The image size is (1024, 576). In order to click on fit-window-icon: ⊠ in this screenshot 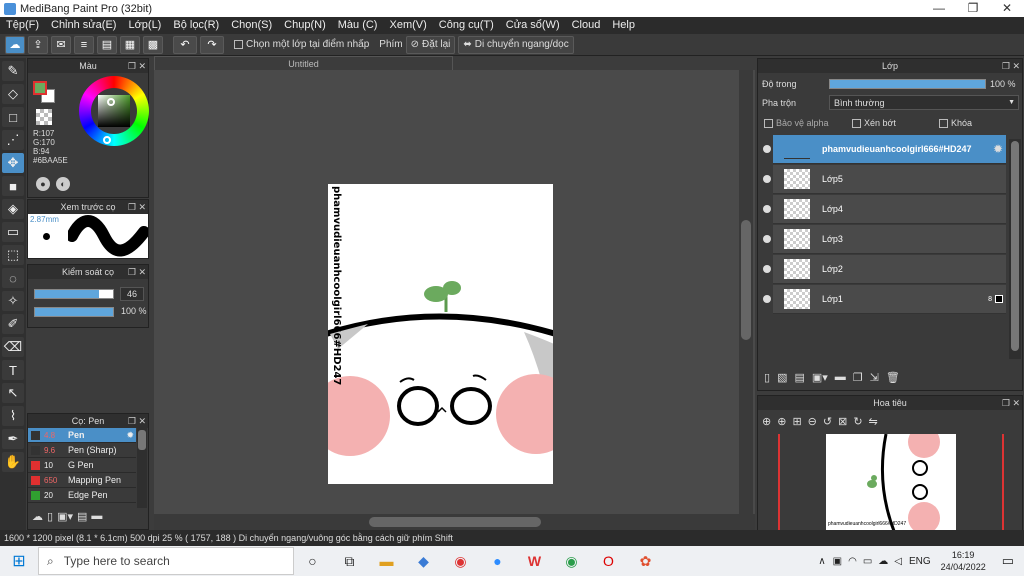, I will do `click(842, 421)`.